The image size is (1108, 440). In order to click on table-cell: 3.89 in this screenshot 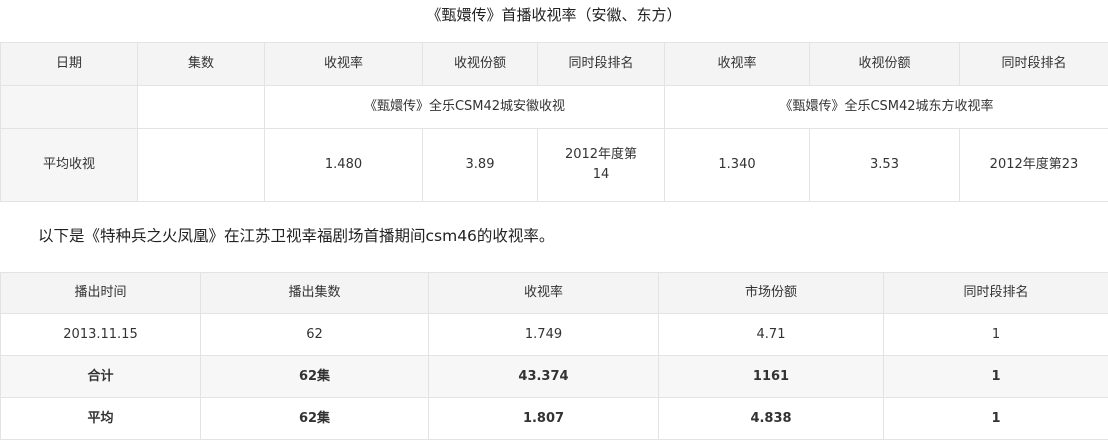, I will do `click(480, 165)`.